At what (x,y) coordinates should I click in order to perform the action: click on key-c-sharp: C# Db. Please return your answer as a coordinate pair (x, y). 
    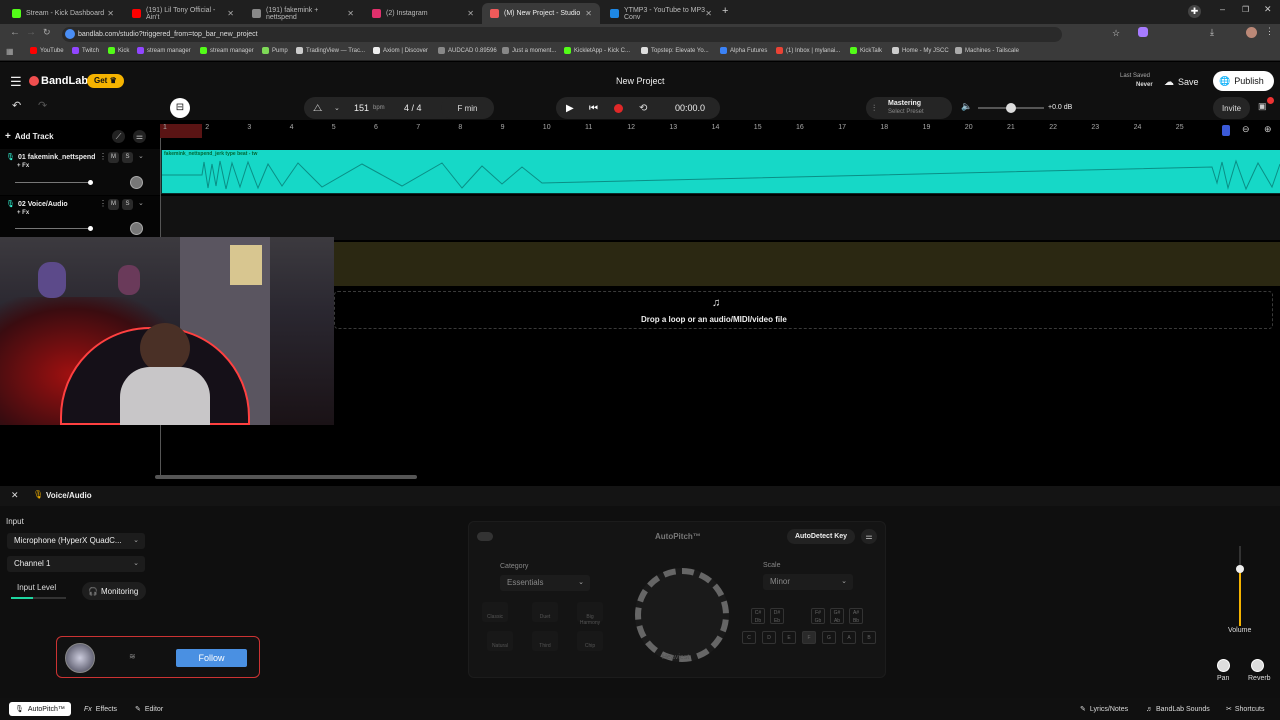
    Looking at the image, I should click on (758, 616).